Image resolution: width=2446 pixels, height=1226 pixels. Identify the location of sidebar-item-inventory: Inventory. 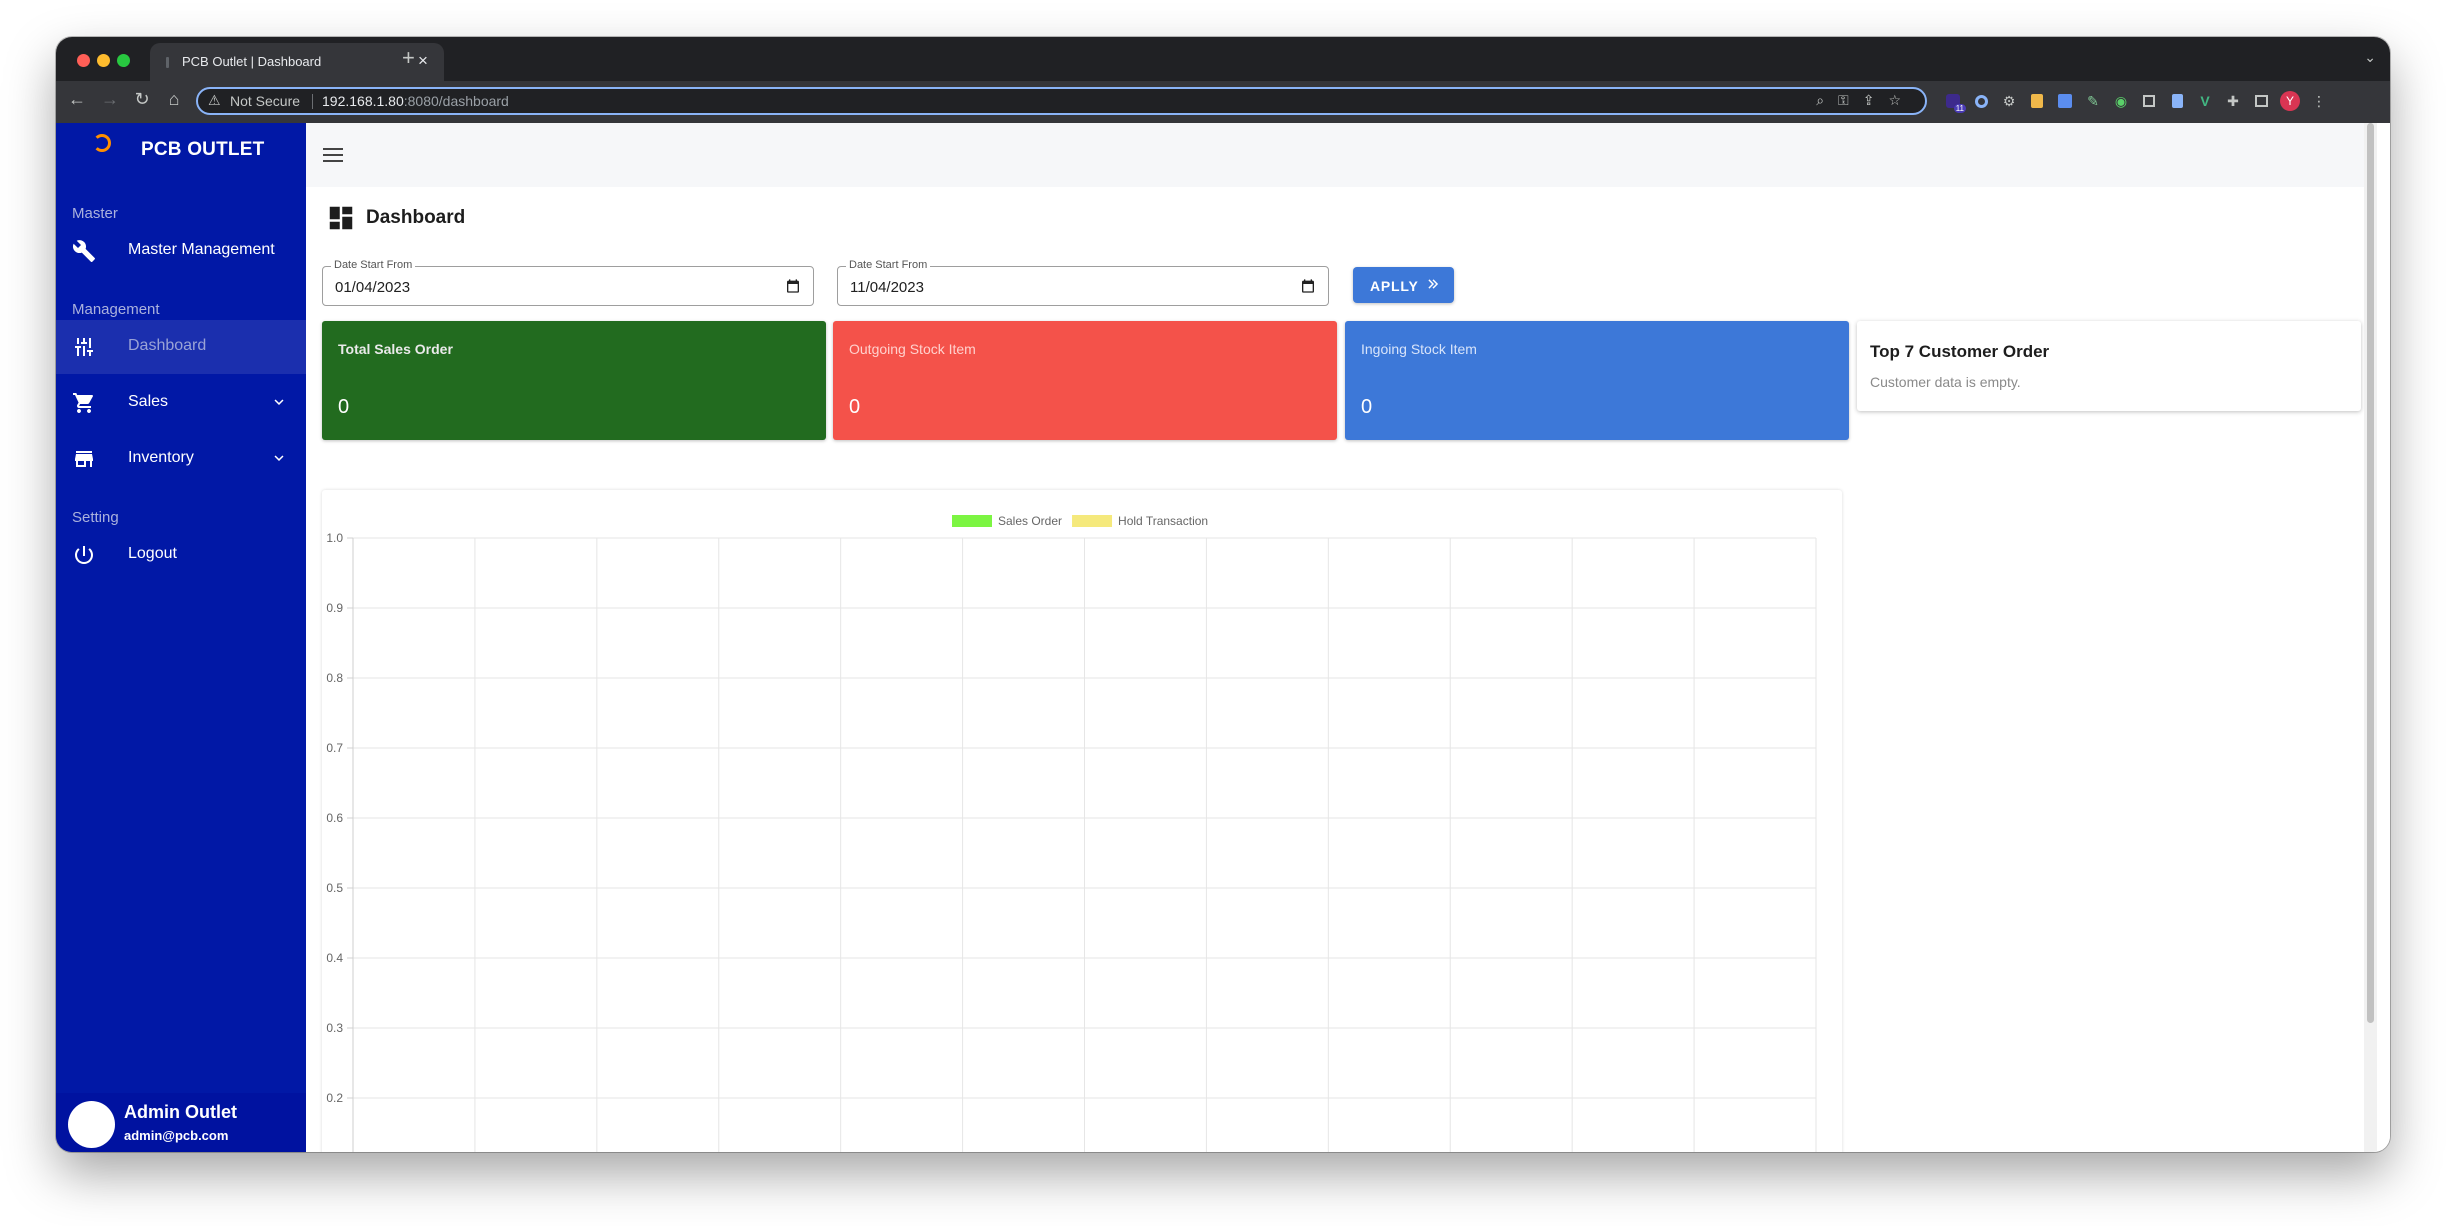
(181, 459).